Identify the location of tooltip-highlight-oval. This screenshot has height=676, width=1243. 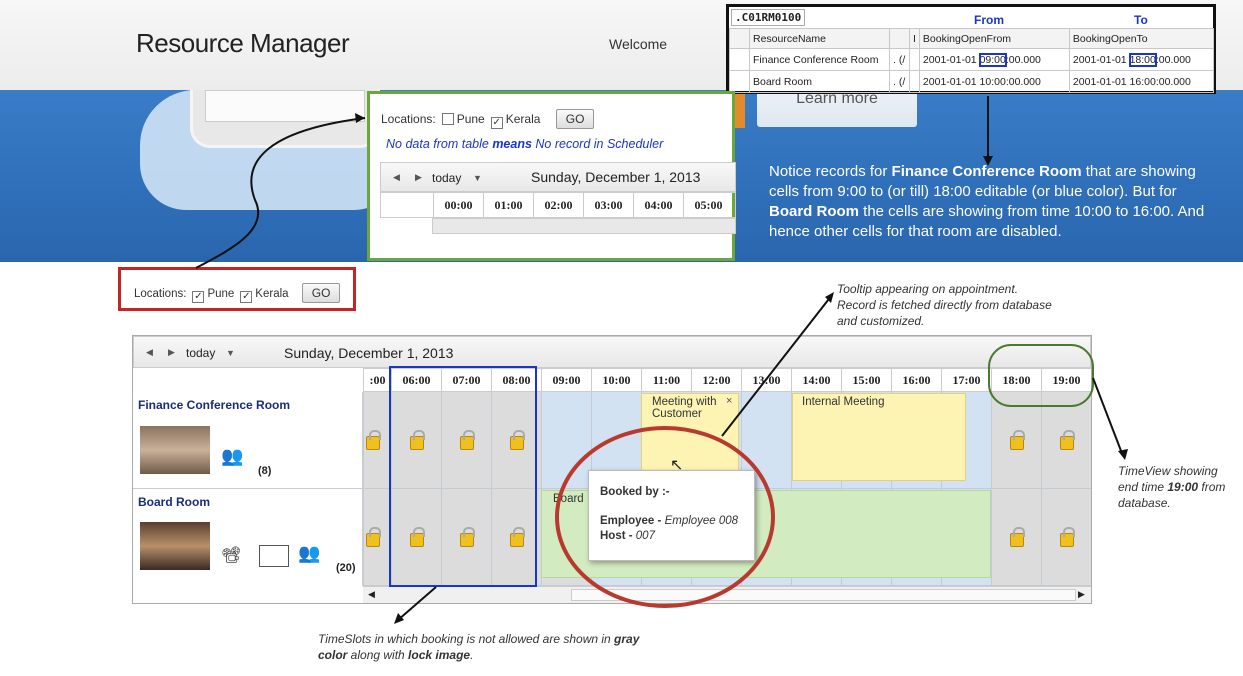
(665, 517).